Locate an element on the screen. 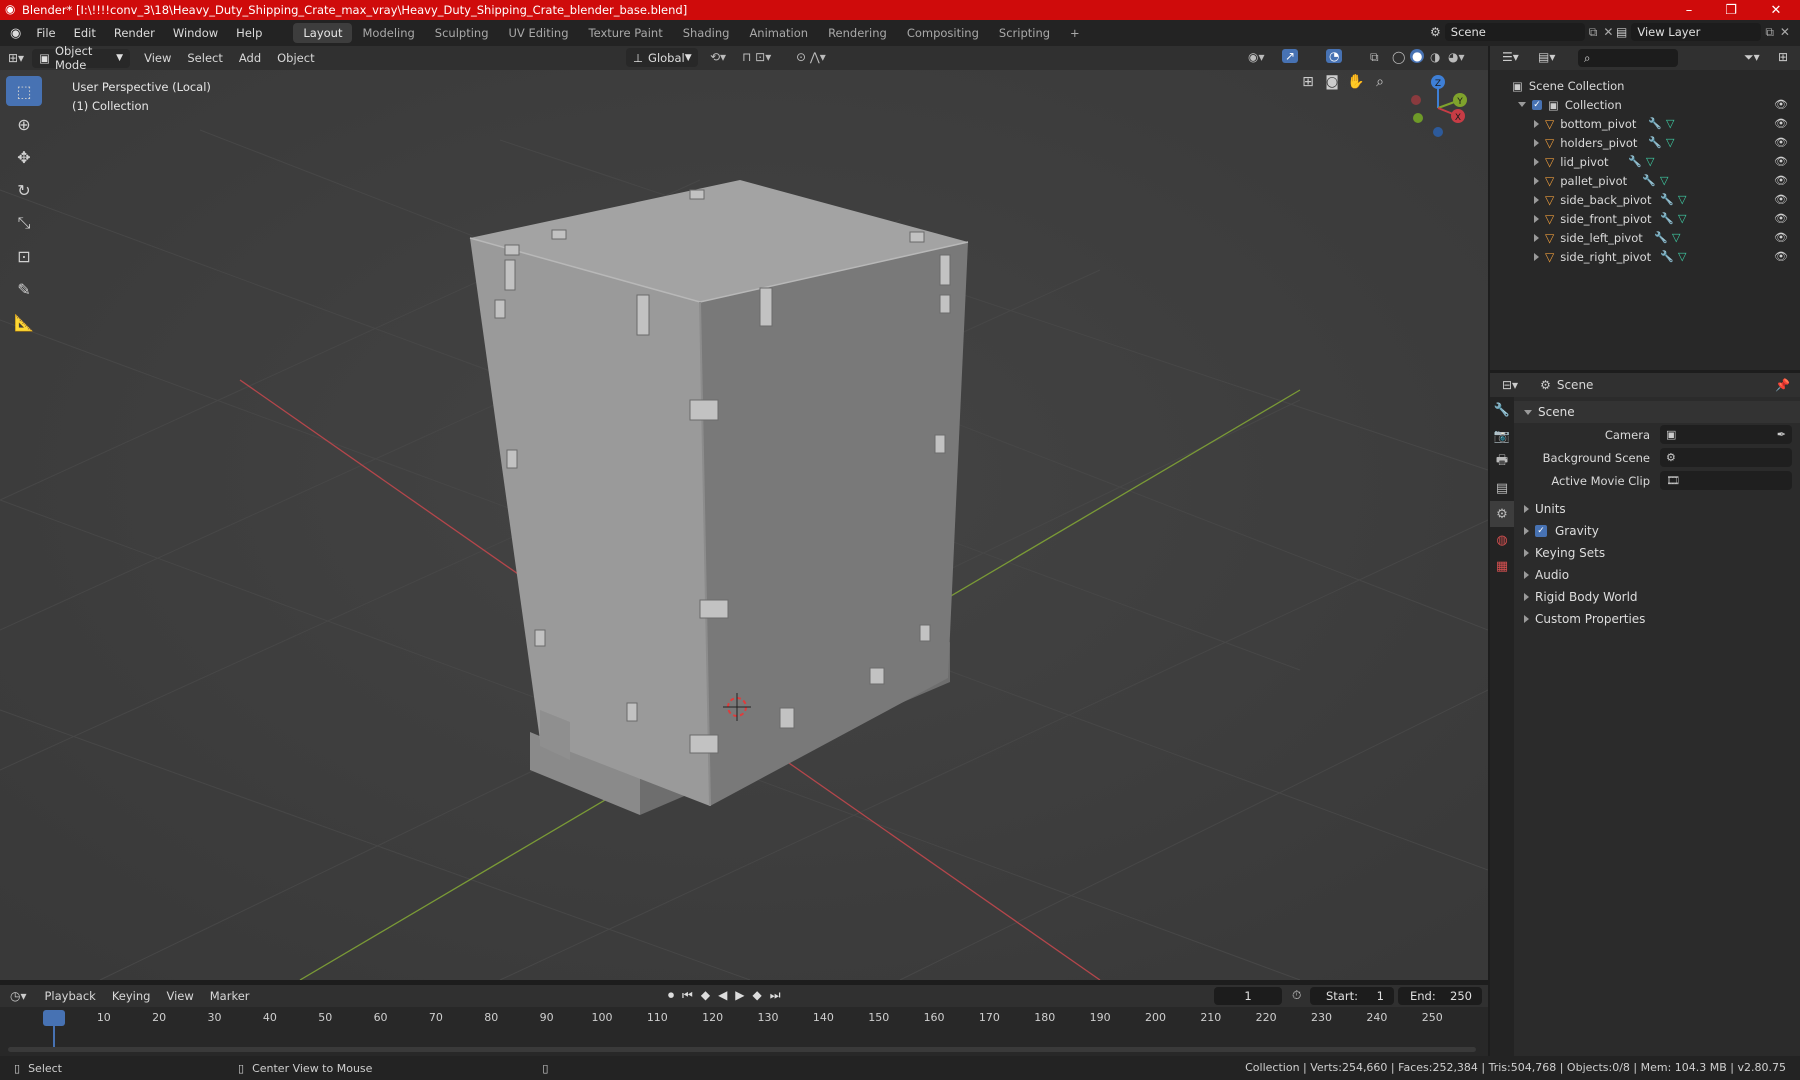 This screenshot has height=1080, width=1800. zoom-icon: ⌕ is located at coordinates (1380, 82).